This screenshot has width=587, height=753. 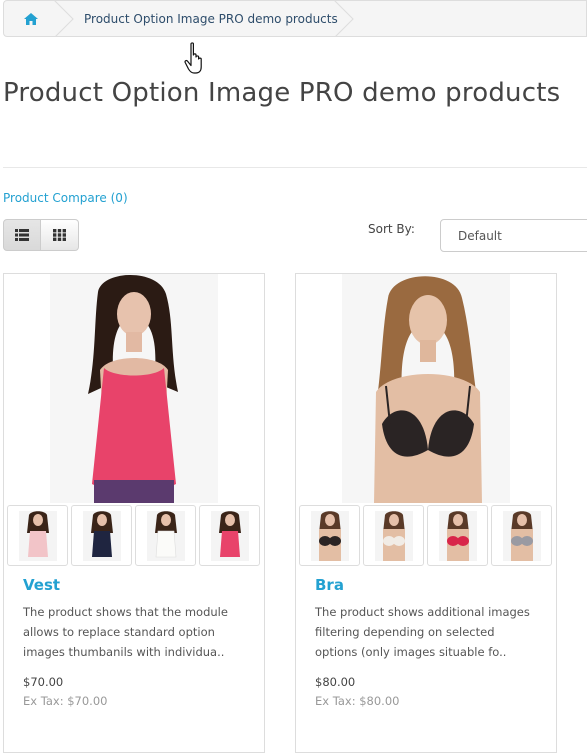 I want to click on sort-label: Sort By:, so click(x=391, y=229).